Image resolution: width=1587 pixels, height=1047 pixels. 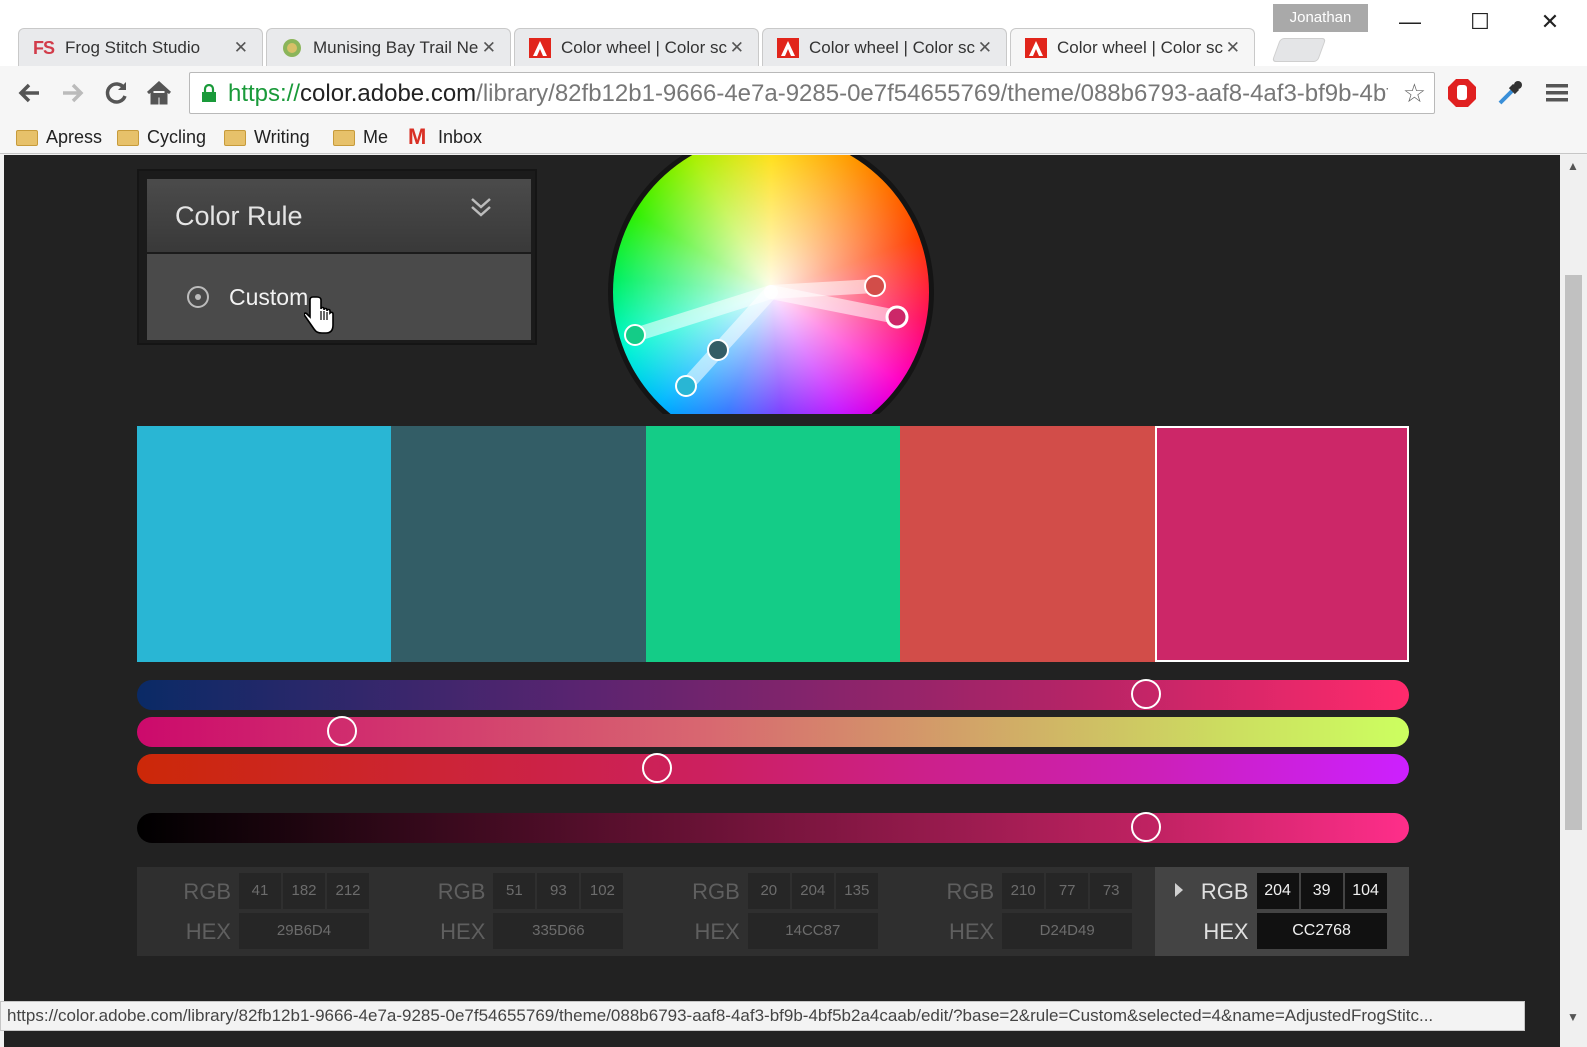 What do you see at coordinates (339, 215) in the screenshot?
I see `color-rule-header: Color Rule` at bounding box center [339, 215].